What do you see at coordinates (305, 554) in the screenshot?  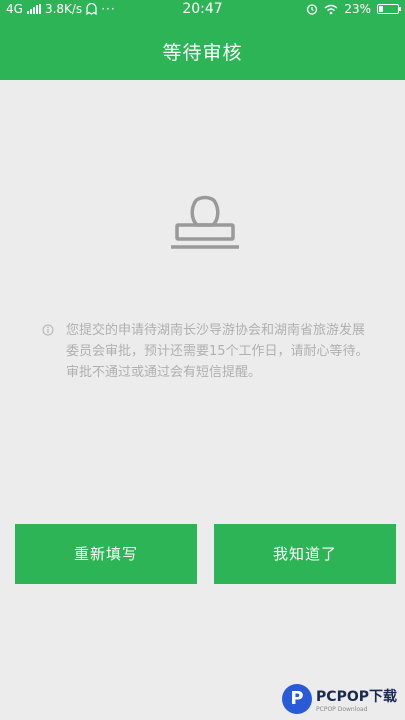 I see `got-it-button: 我知道了` at bounding box center [305, 554].